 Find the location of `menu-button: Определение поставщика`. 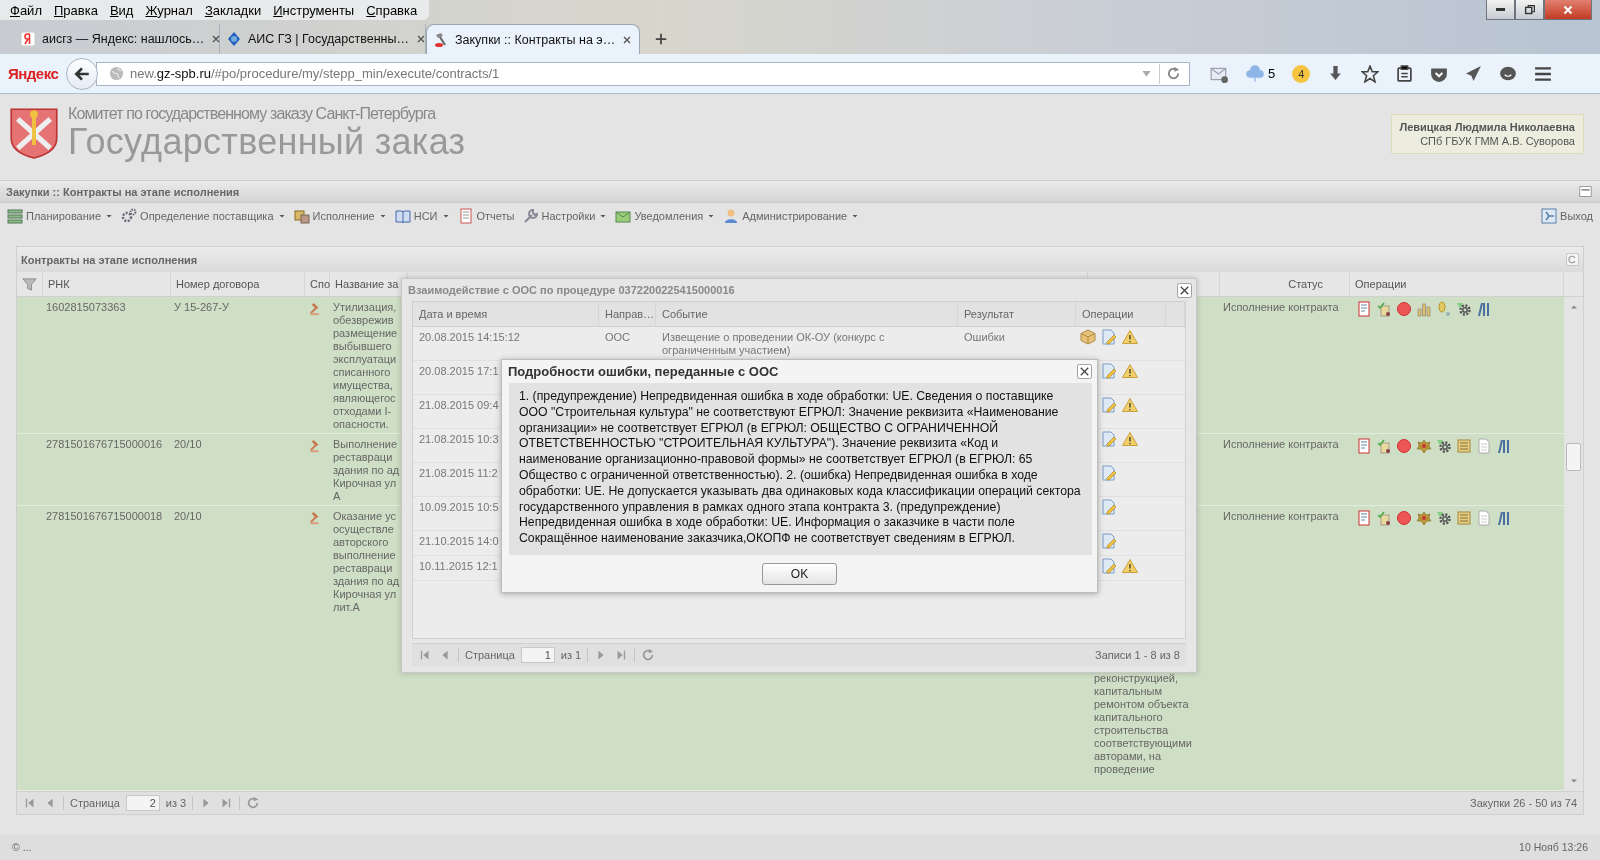

menu-button: Определение поставщика is located at coordinates (203, 216).